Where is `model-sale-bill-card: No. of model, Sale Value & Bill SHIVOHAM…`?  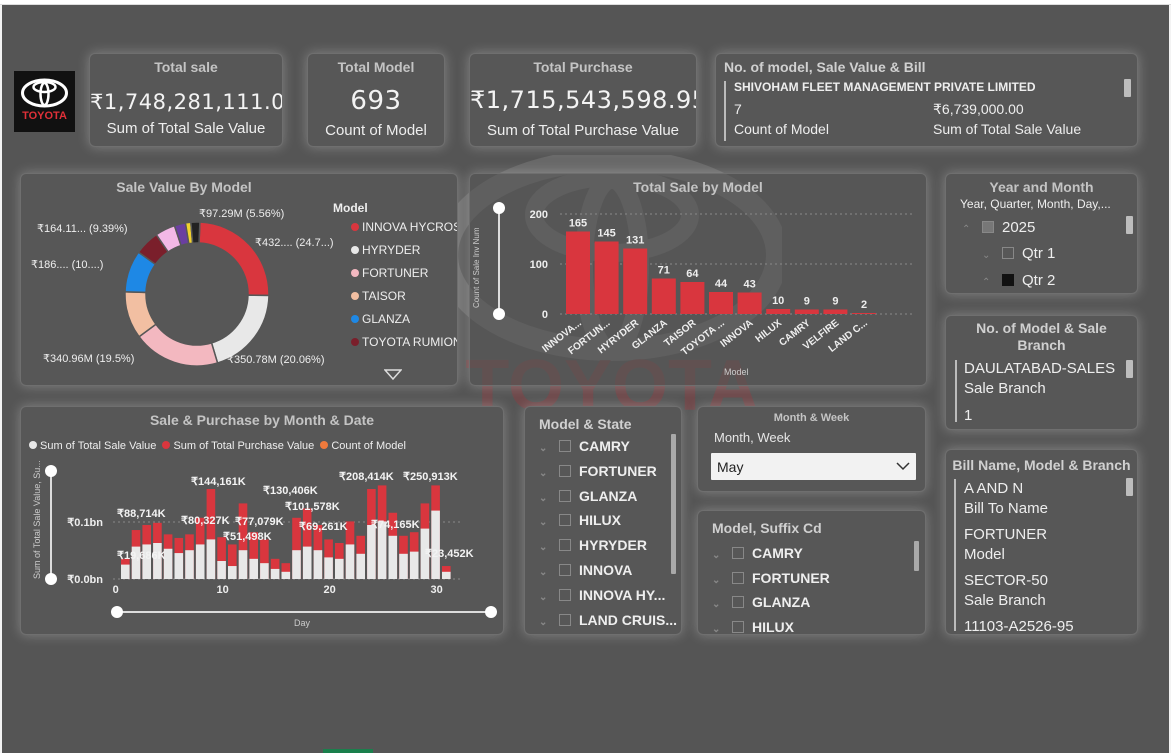 model-sale-bill-card: No. of model, Sale Value & Bill SHIVOHAM… is located at coordinates (926, 100).